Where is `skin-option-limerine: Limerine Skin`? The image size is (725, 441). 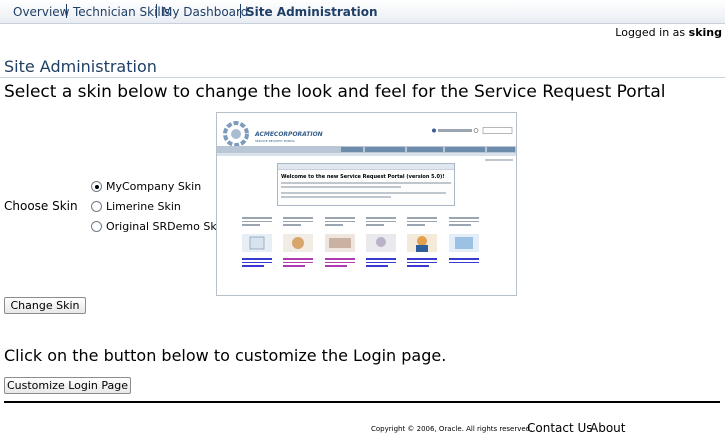
skin-option-limerine: Limerine Skin is located at coordinates (136, 206).